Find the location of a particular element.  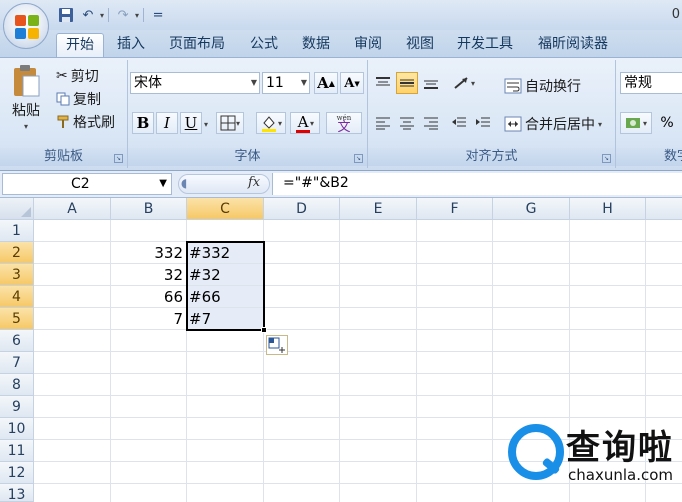

save-icon is located at coordinates (66, 15).